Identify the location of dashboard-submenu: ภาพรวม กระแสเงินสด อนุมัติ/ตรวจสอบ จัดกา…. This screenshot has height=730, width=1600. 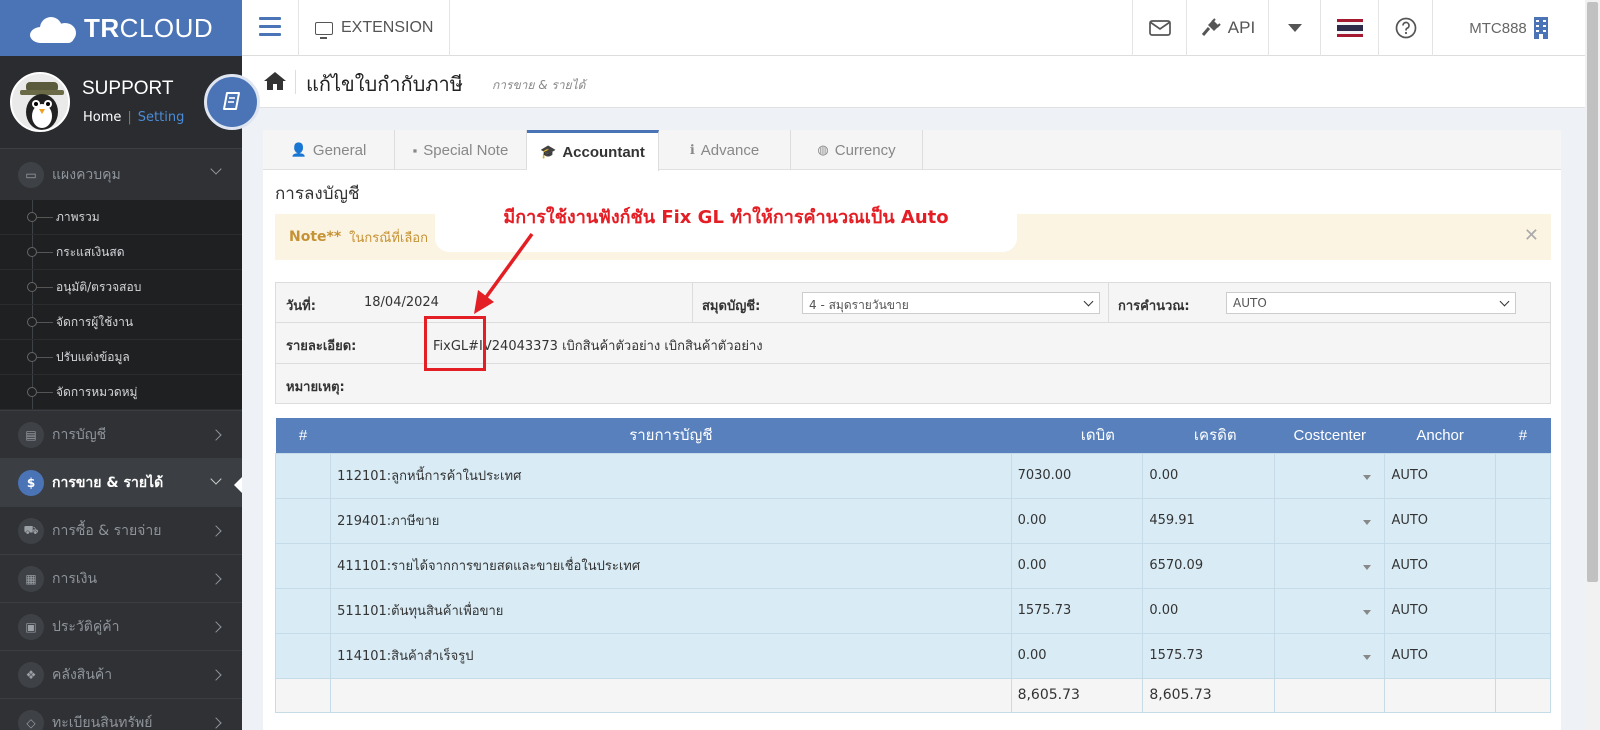
(121, 305).